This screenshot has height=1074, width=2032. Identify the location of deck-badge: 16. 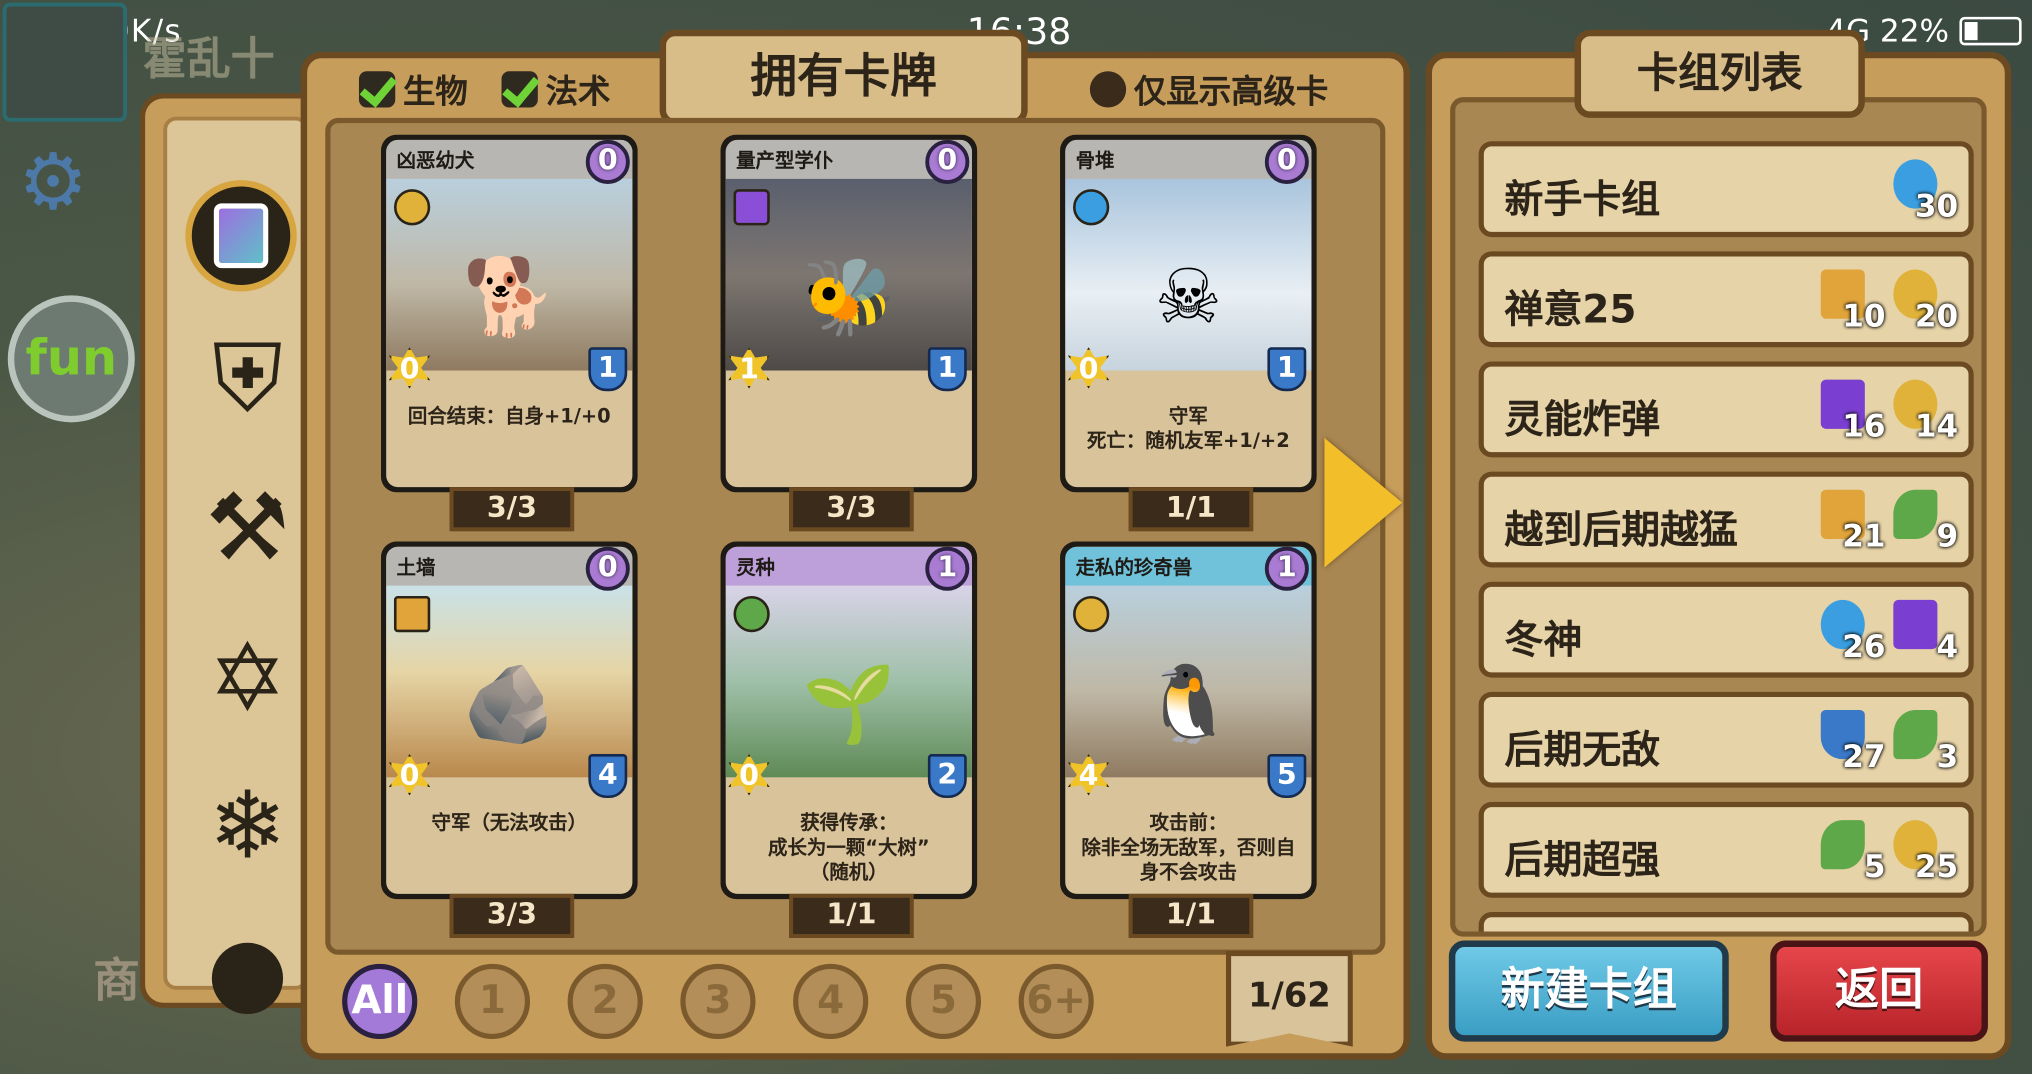
(1852, 411).